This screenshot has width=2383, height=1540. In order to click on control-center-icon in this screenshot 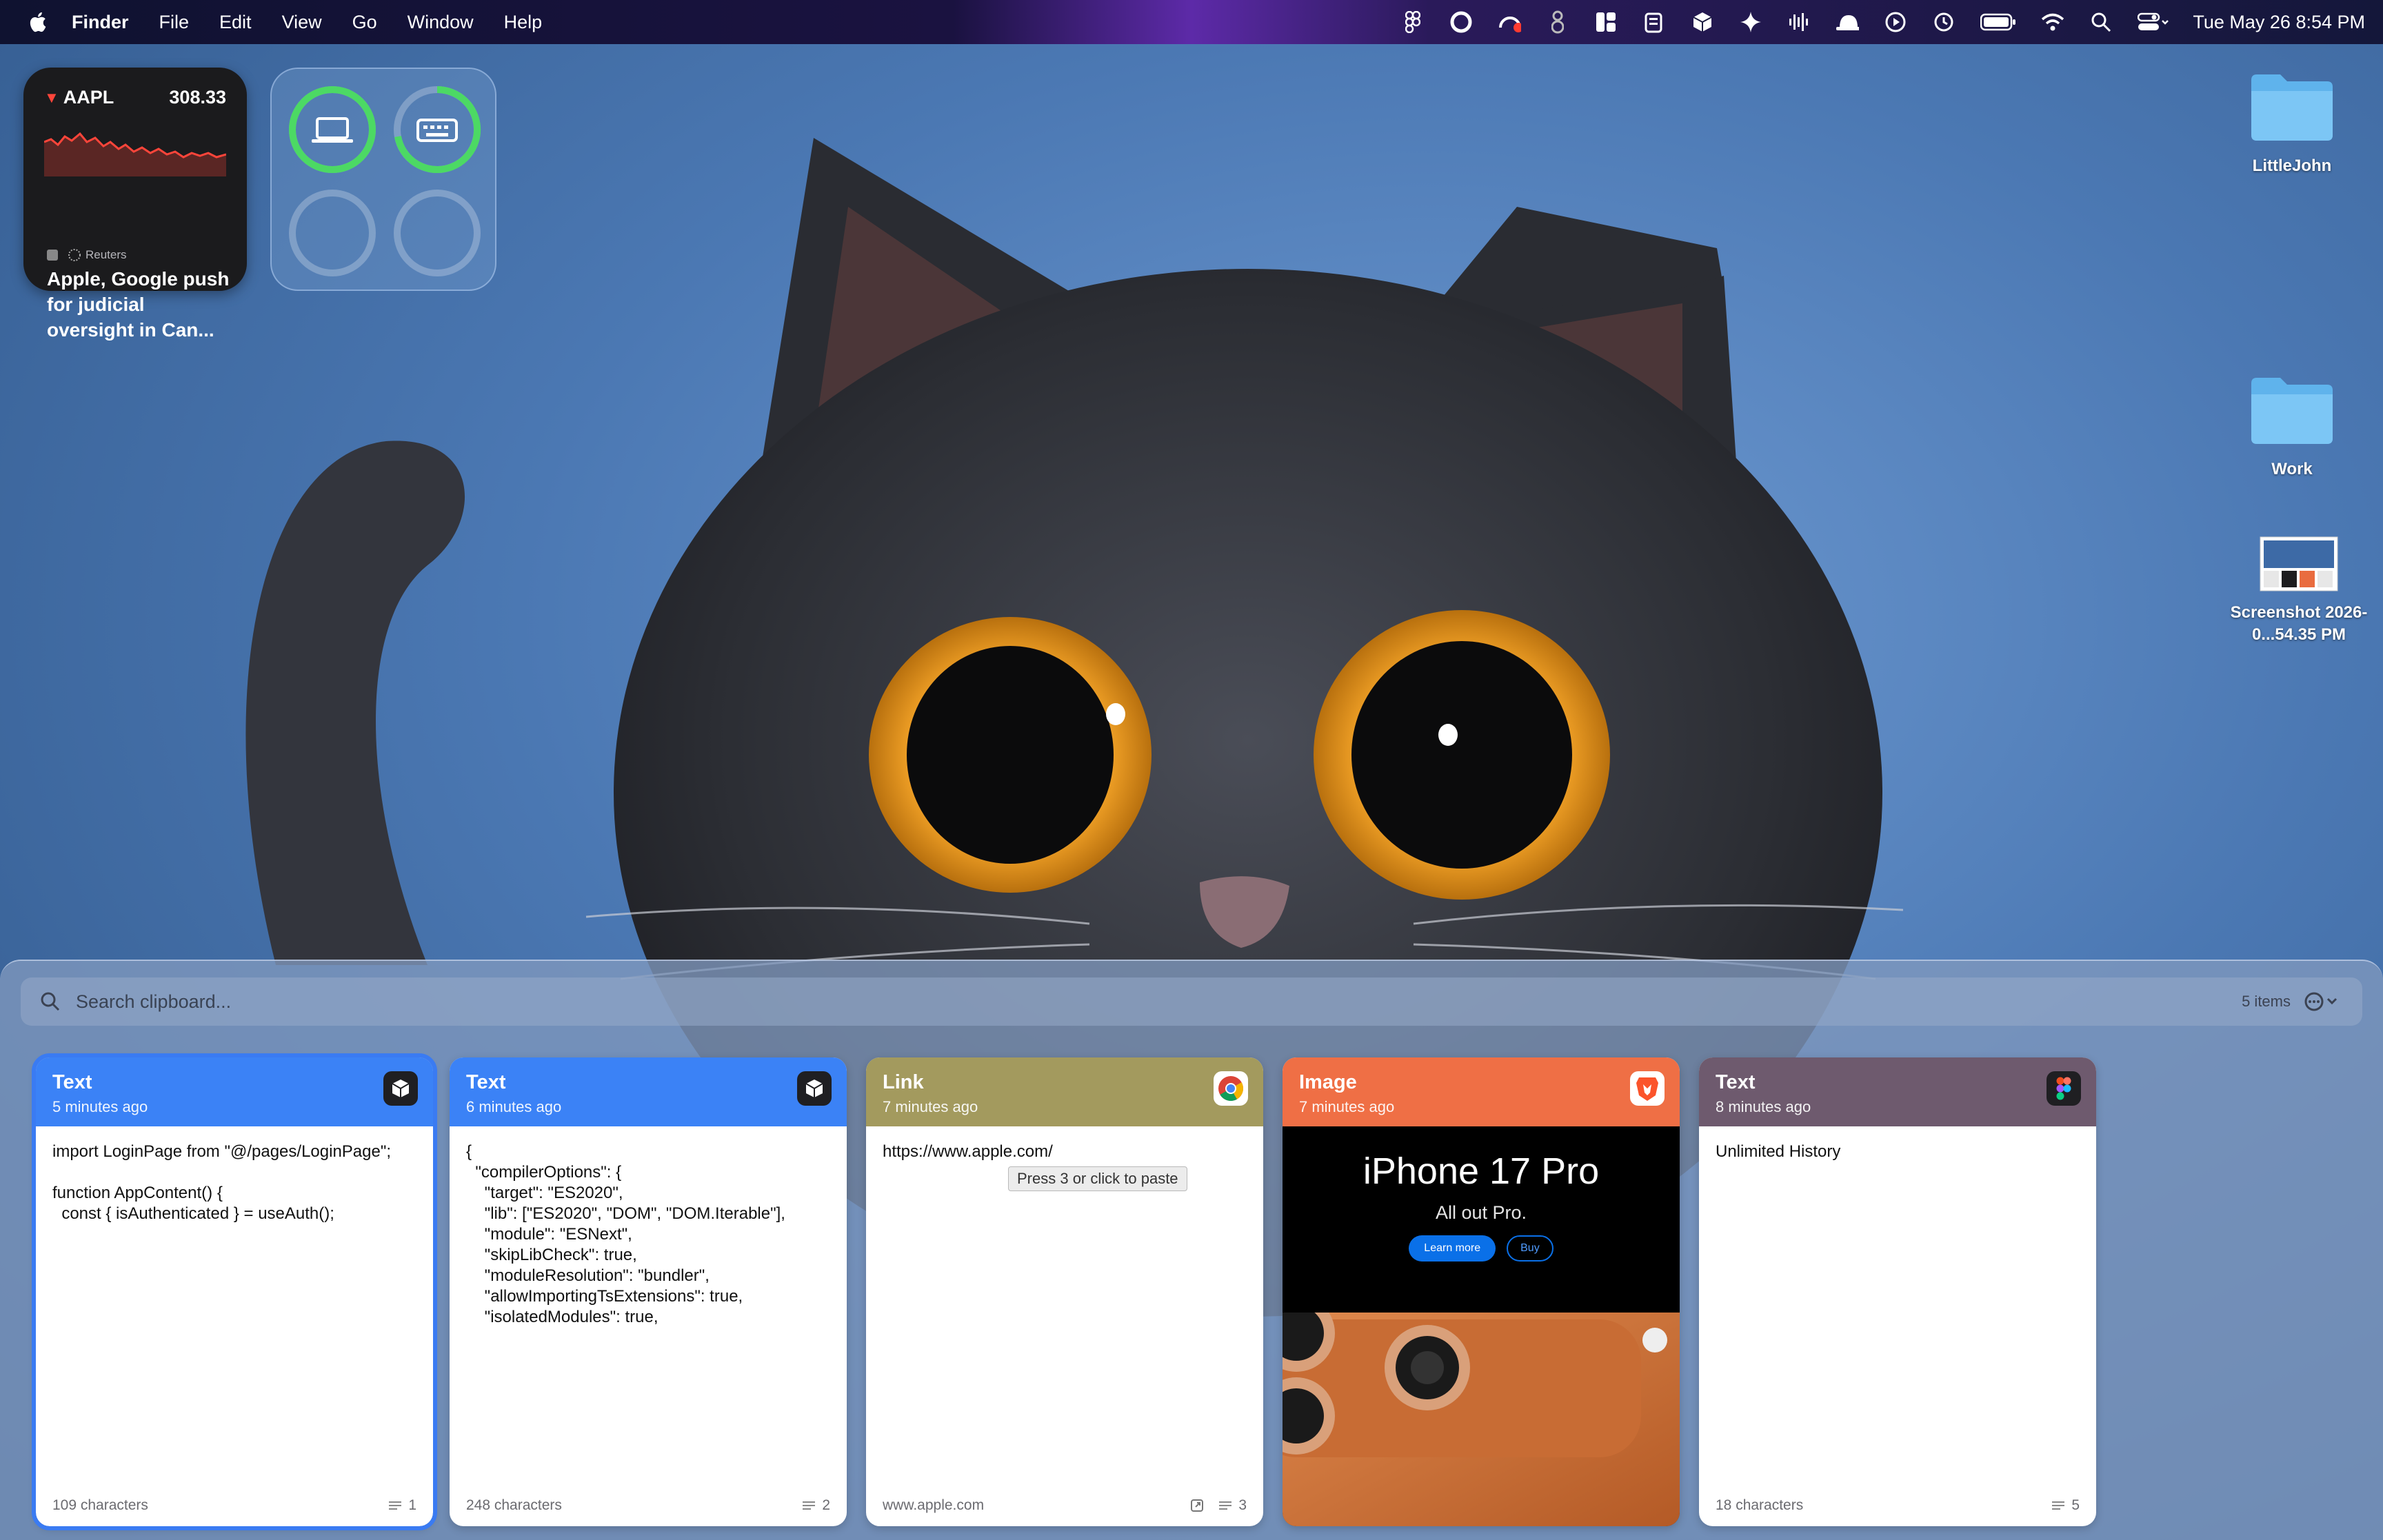, I will do `click(2153, 22)`.